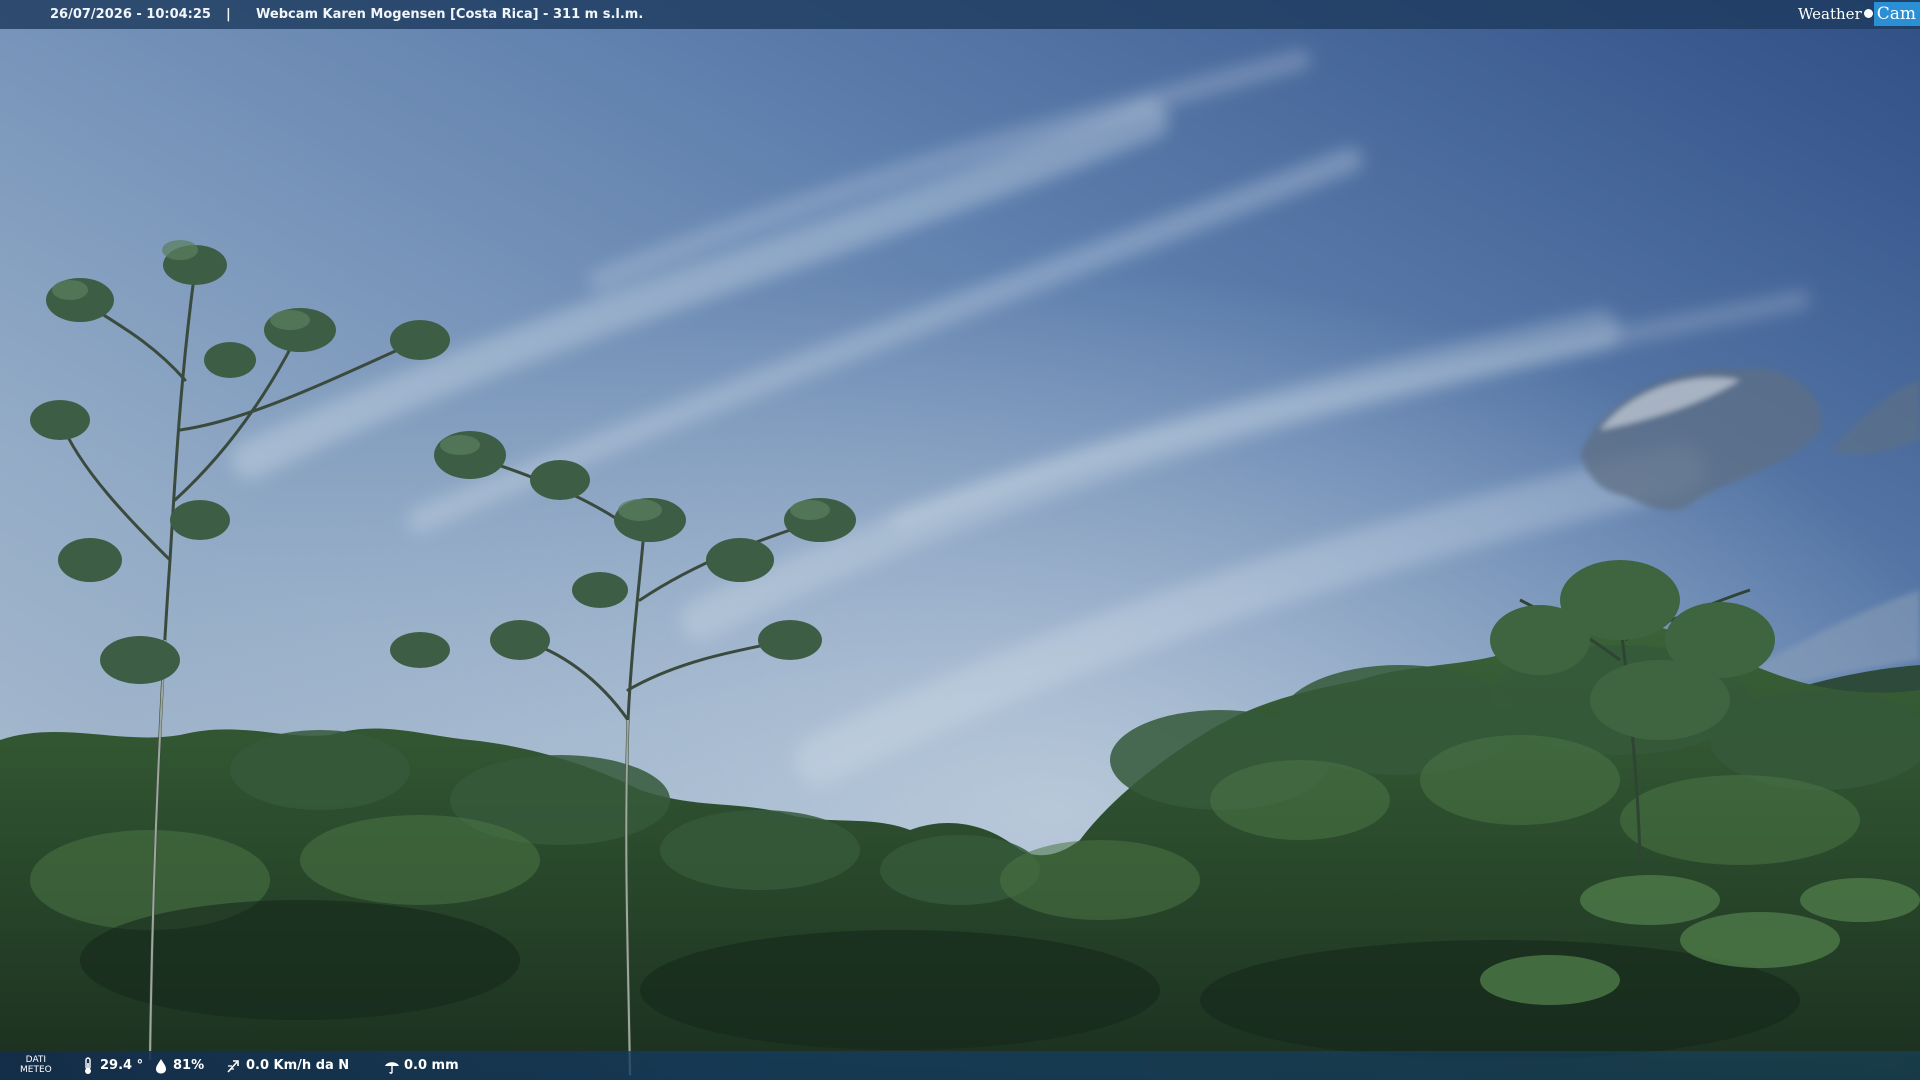 Image resolution: width=1920 pixels, height=1080 pixels. Describe the element at coordinates (1896, 13) in the screenshot. I see `logo-text-cam: Cam` at that location.